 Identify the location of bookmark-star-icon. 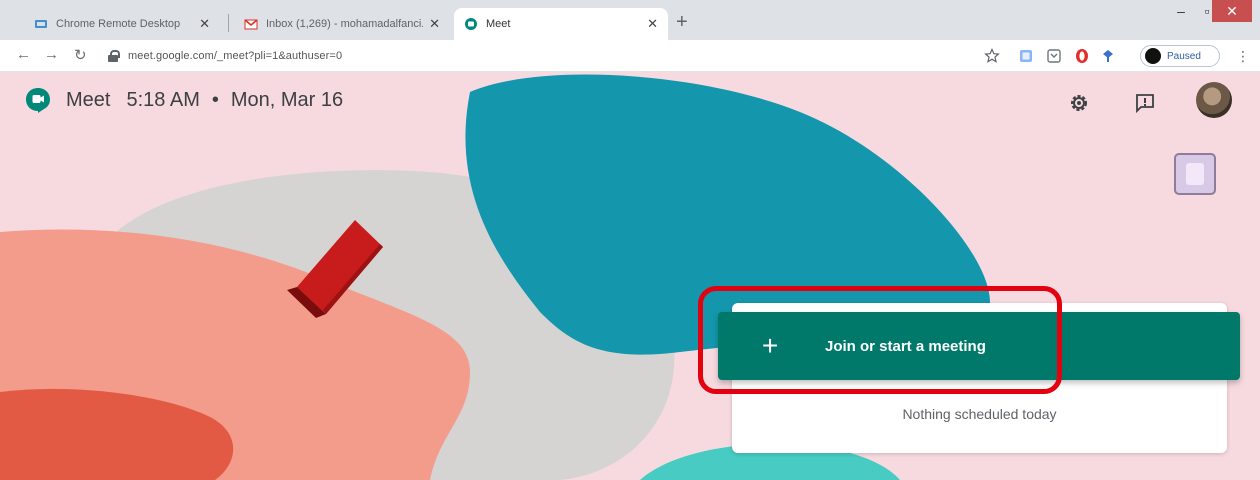
(992, 56).